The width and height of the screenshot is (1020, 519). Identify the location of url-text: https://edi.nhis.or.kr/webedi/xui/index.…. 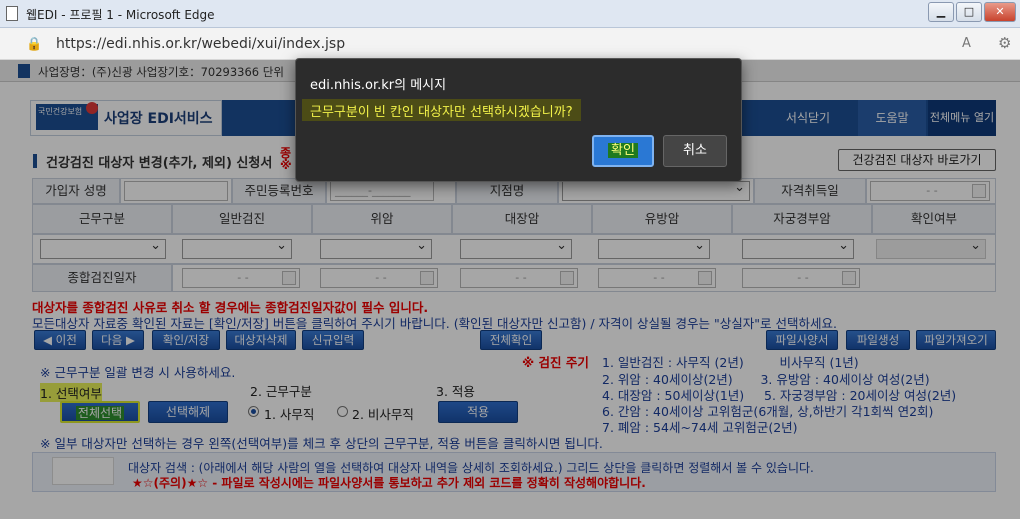
(200, 44).